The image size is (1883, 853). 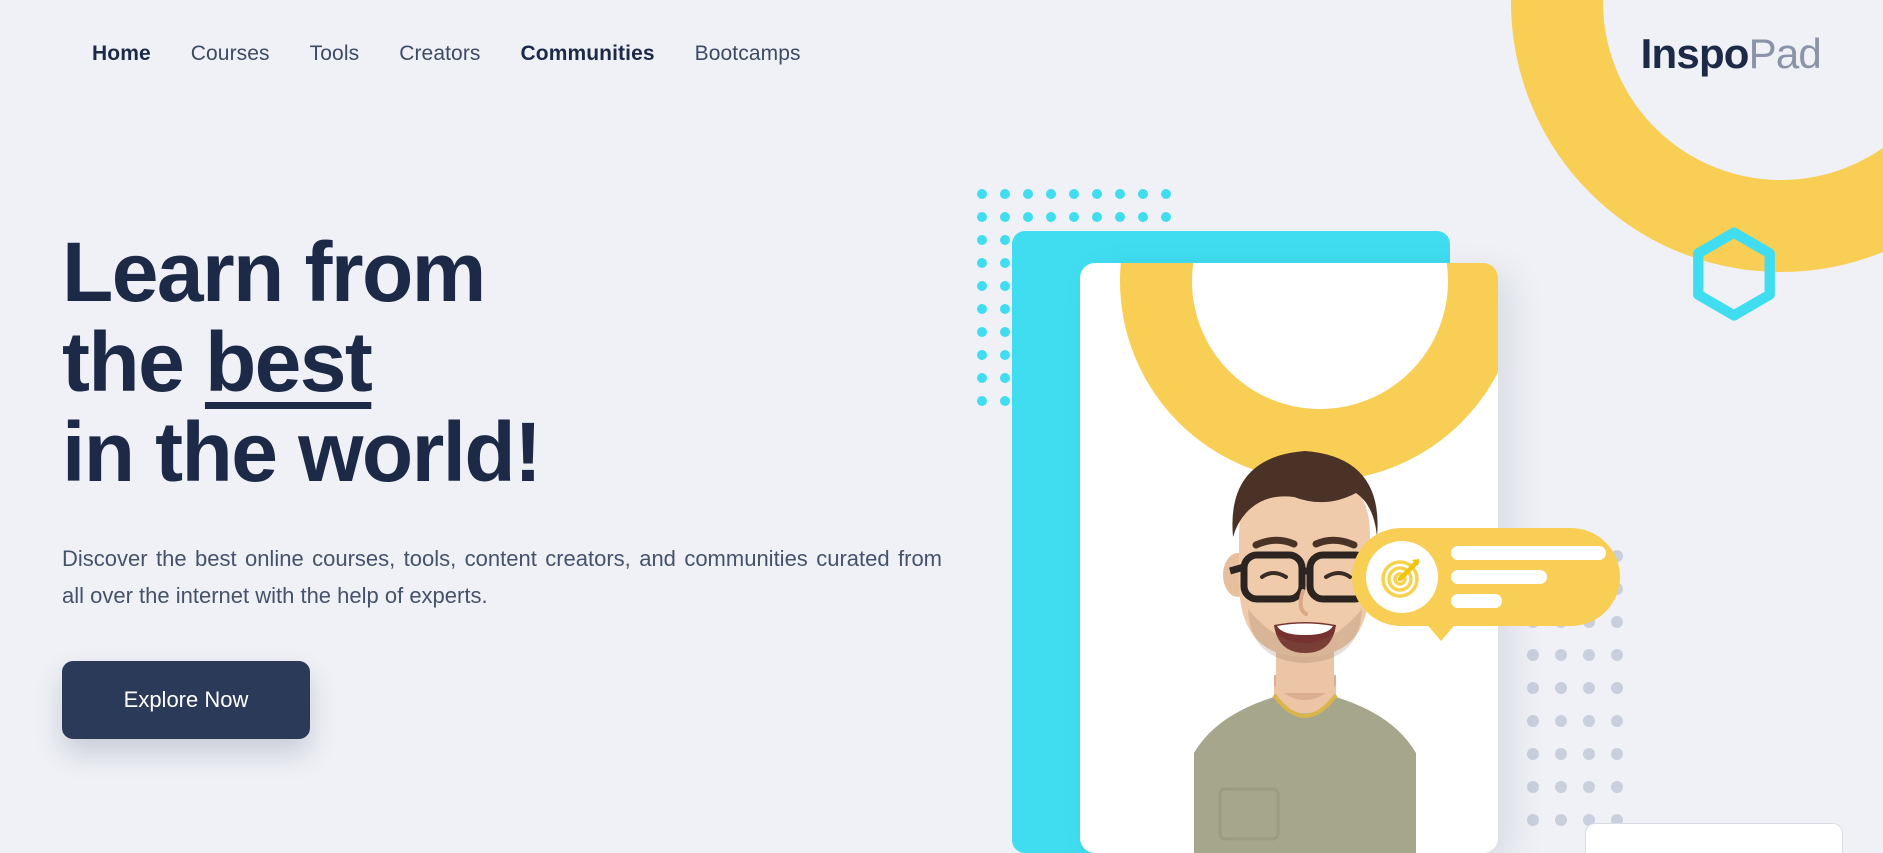 What do you see at coordinates (1785, 53) in the screenshot?
I see `brand-logo-light: Pad` at bounding box center [1785, 53].